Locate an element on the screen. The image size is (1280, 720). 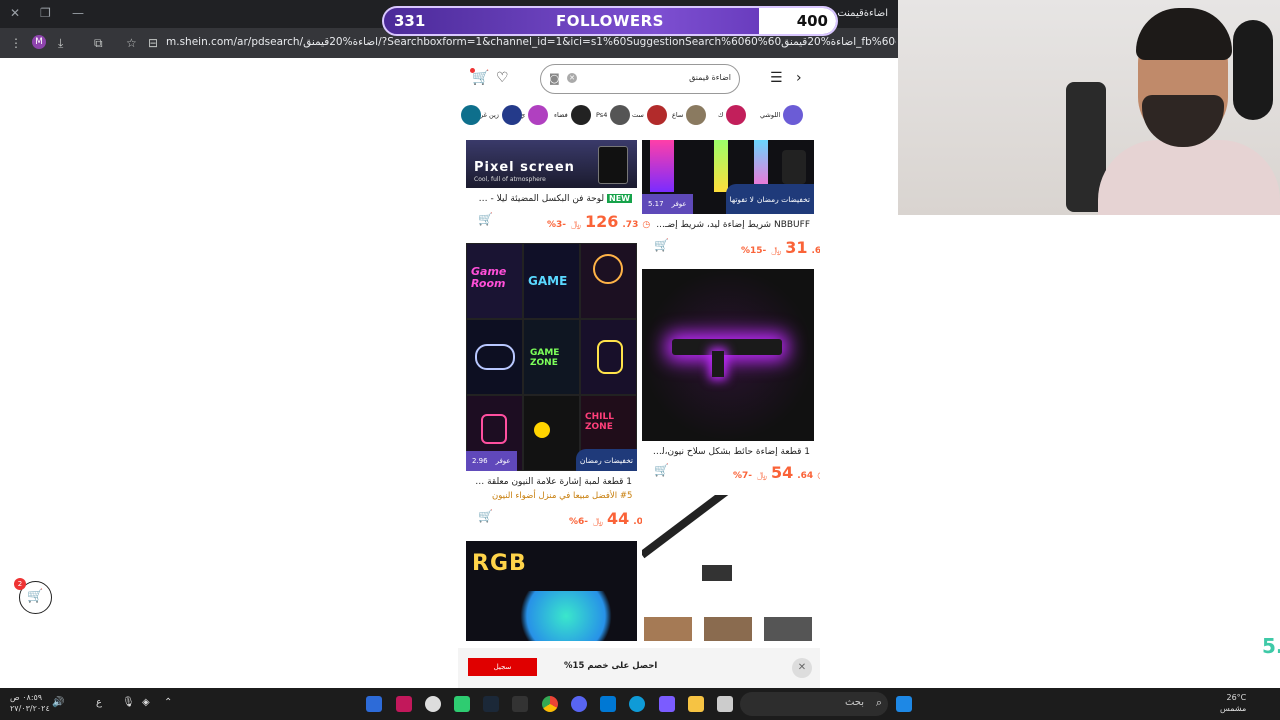
add-to-cart-p3-icon: 🛒 is located at coordinates (487, 517).